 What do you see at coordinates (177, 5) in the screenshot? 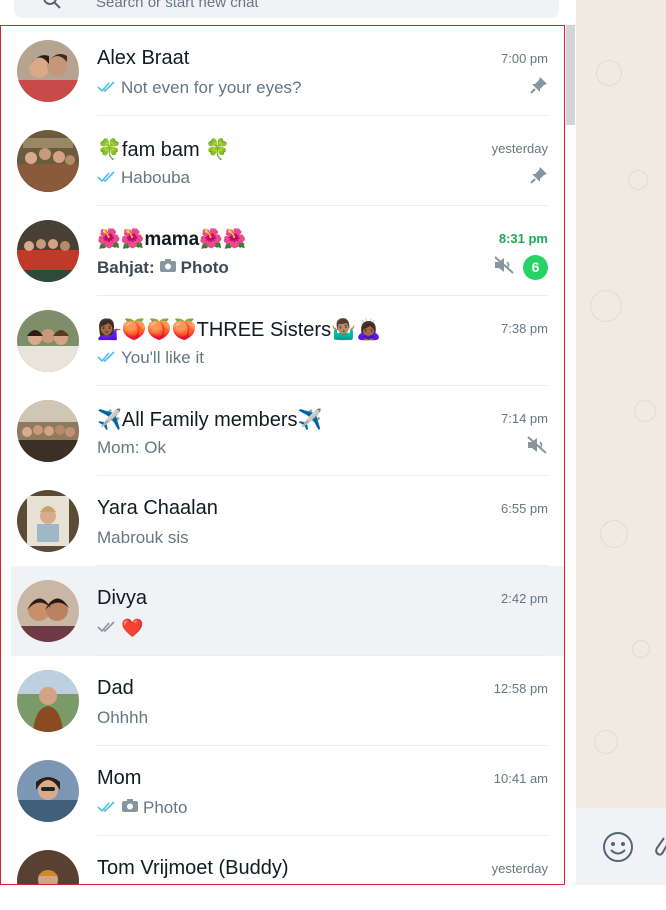
I see `search-placeholder: Search or start new chat` at bounding box center [177, 5].